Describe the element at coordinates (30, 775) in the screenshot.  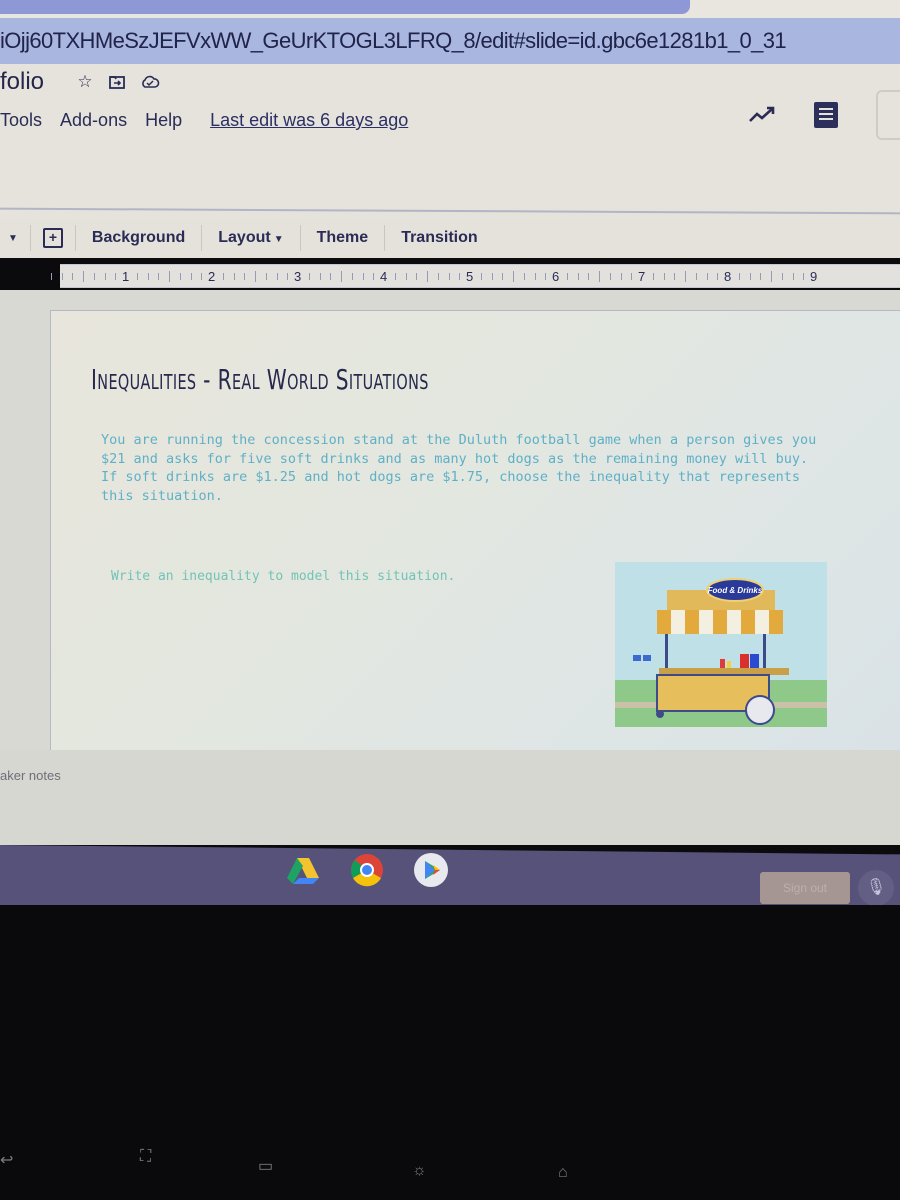
I see `speaker-notes-label: aker notes` at that location.